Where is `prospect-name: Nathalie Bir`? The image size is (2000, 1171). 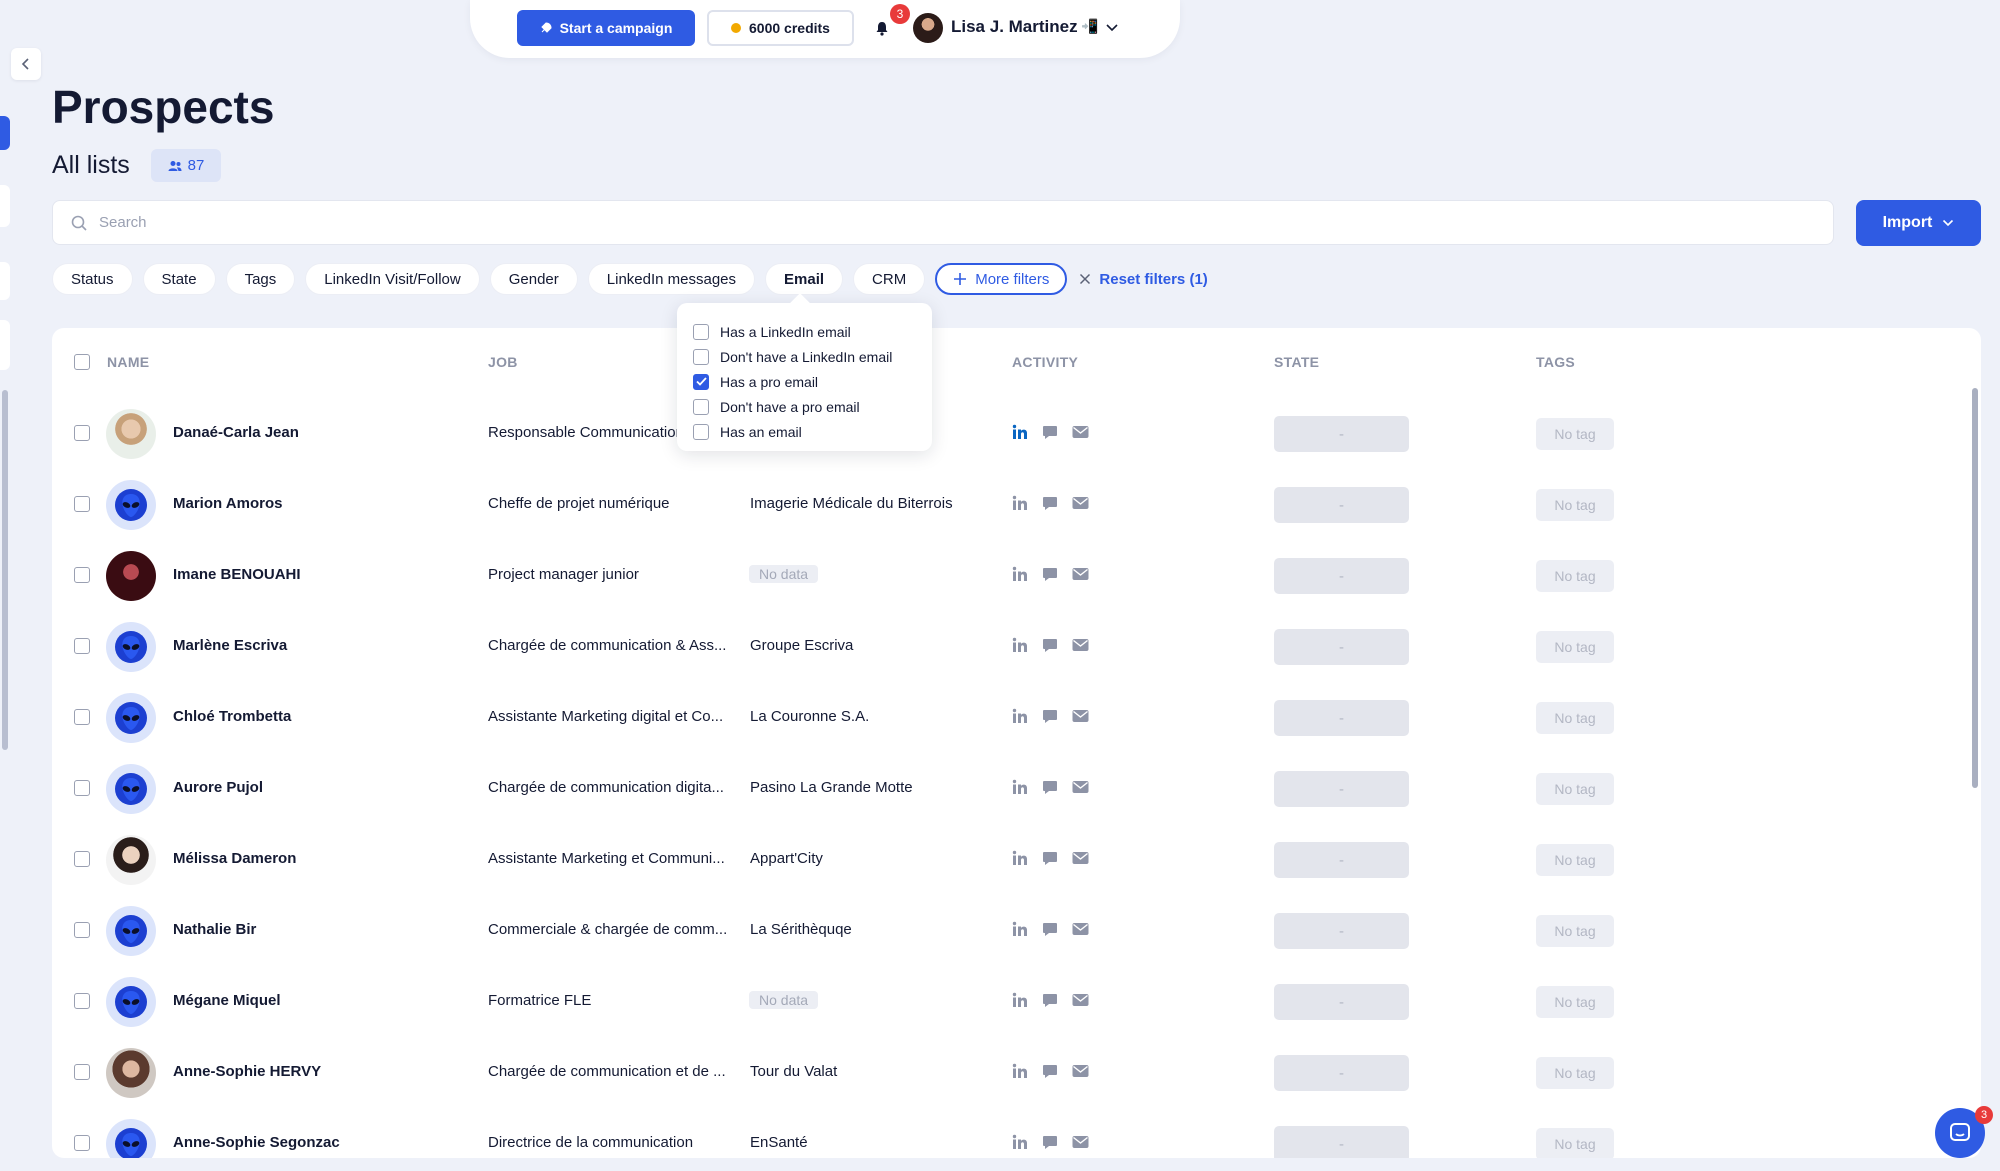
prospect-name: Nathalie Bir is located at coordinates (214, 929).